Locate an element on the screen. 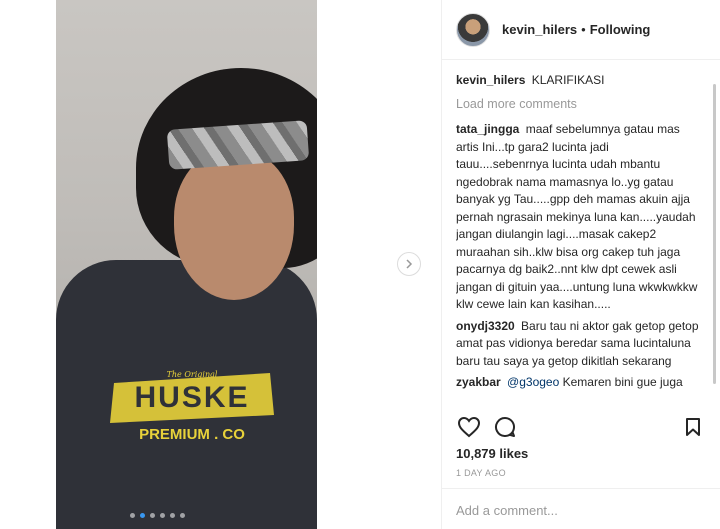 The image size is (720, 529). post-header: kevin_hilers • Following is located at coordinates (581, 30).